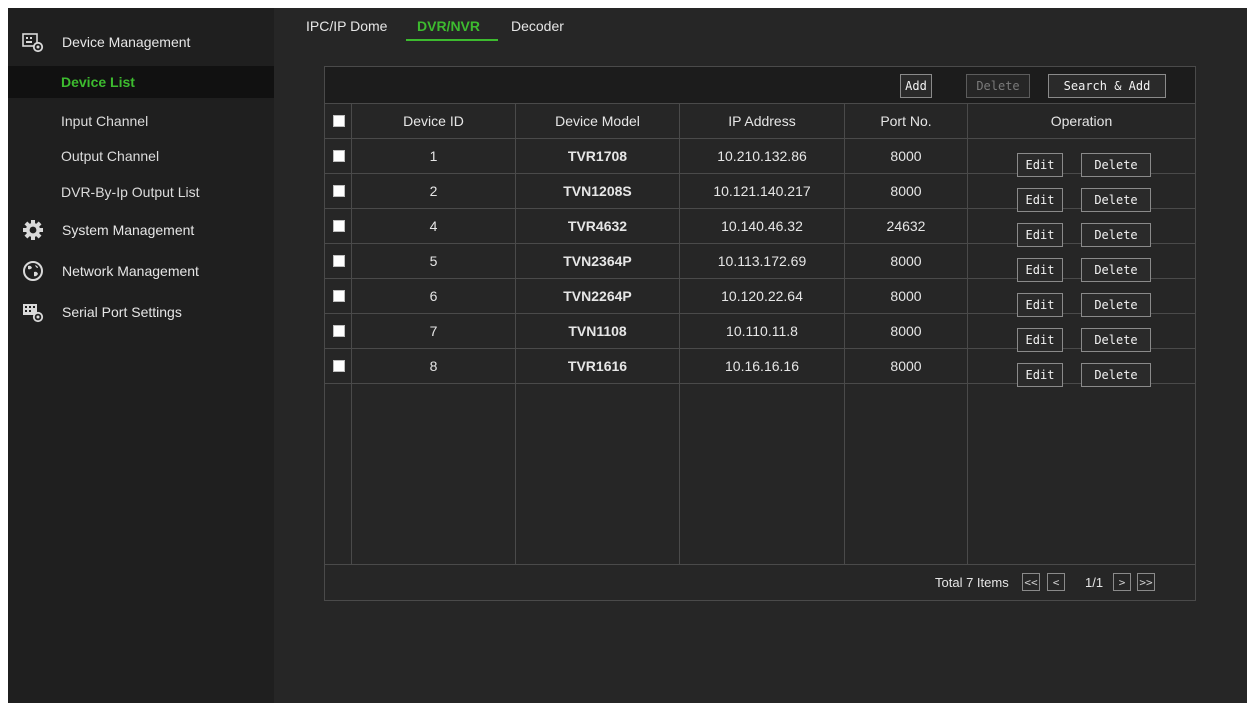  What do you see at coordinates (597, 155) in the screenshot?
I see `cell-device-model: TVR1708` at bounding box center [597, 155].